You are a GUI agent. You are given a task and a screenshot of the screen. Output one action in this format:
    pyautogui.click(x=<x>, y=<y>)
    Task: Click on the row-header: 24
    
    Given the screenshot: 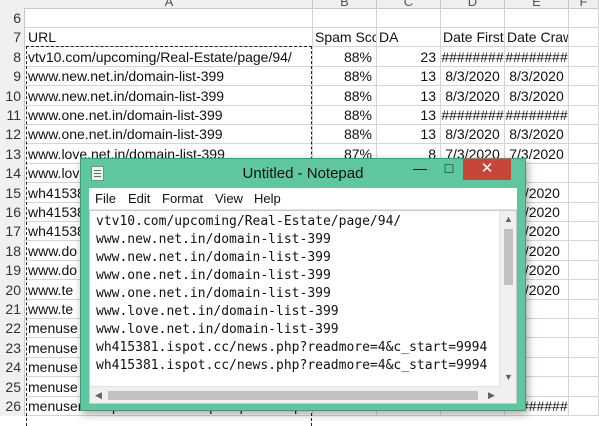 What is the action you would take?
    pyautogui.click(x=12, y=367)
    